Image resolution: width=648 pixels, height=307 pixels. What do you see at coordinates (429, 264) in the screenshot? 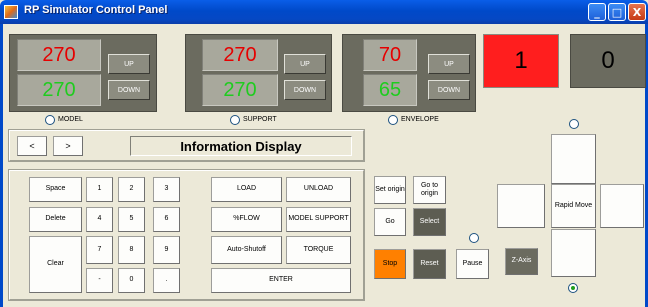
I see `reset-button: Reset` at bounding box center [429, 264].